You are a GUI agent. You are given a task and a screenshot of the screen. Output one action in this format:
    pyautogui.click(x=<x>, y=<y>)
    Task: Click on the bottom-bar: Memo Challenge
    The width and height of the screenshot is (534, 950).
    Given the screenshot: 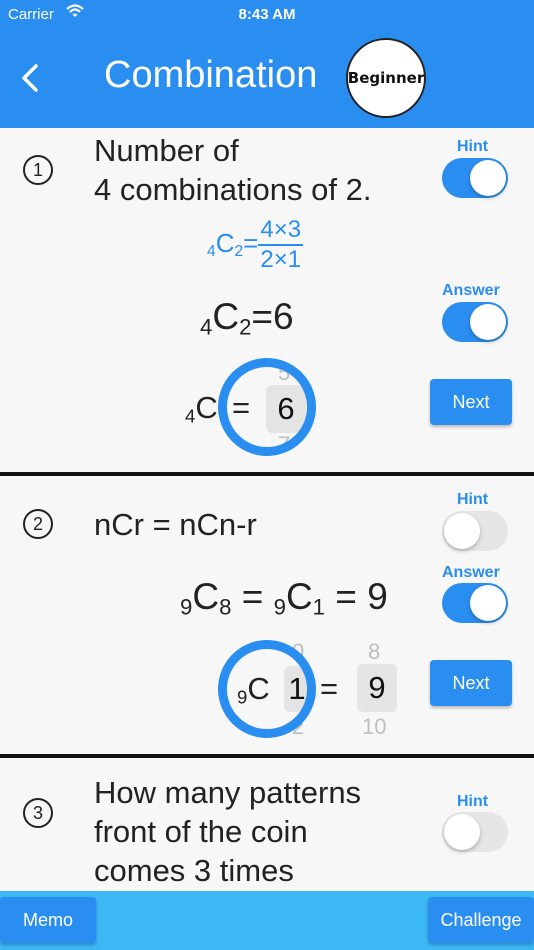 What is the action you would take?
    pyautogui.click(x=267, y=920)
    